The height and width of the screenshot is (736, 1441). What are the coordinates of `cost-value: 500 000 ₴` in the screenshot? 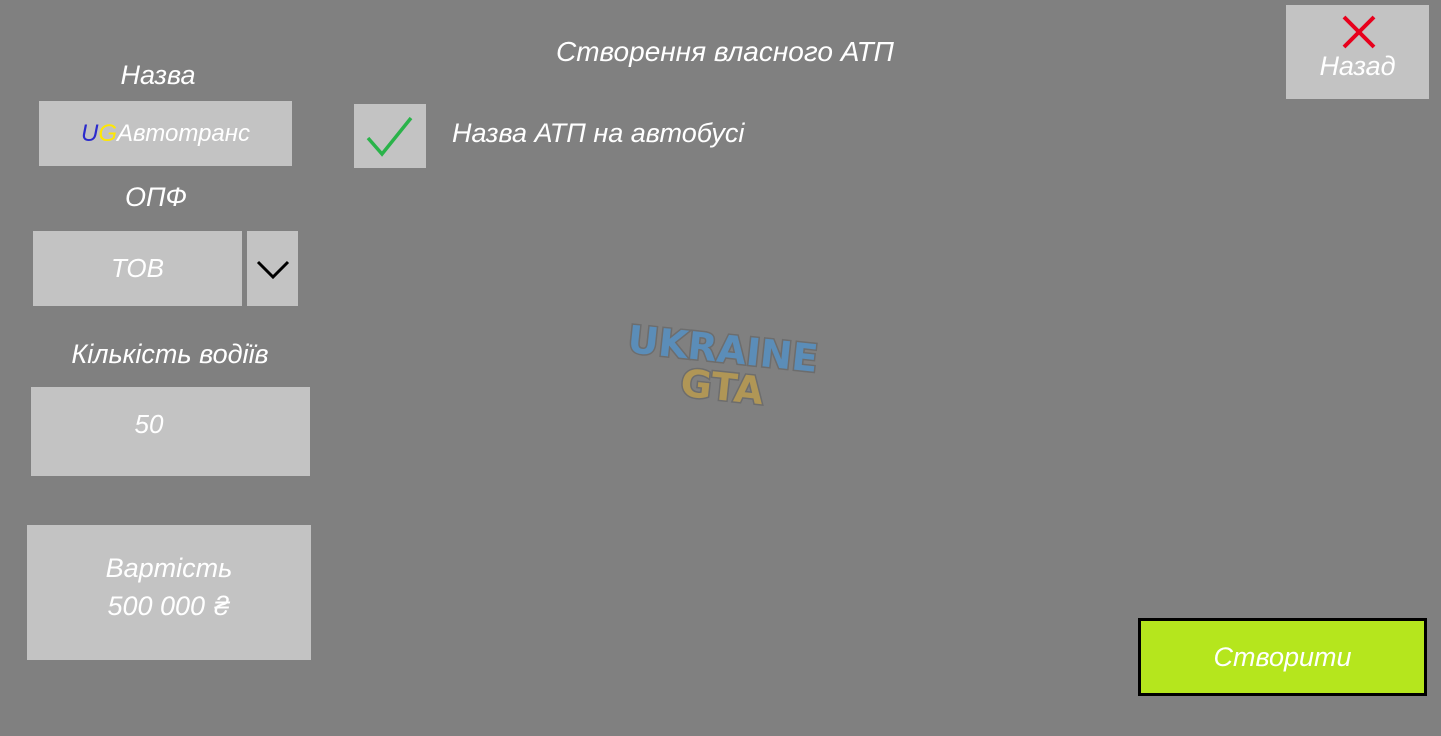 It's located at (169, 606).